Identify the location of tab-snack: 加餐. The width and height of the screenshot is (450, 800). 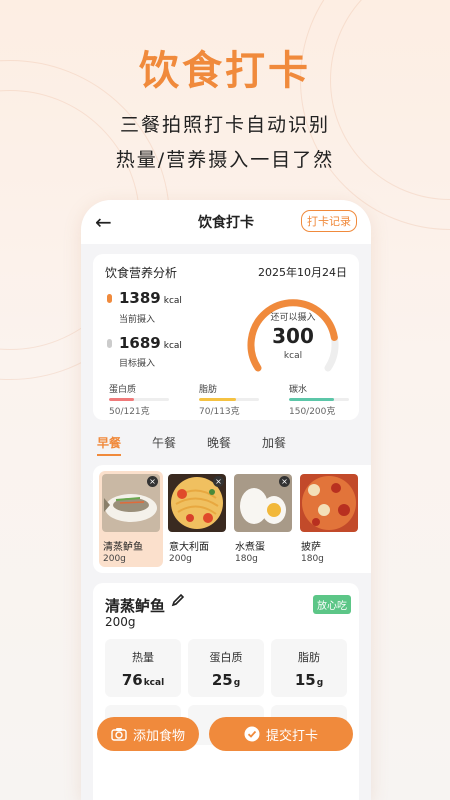
(274, 442).